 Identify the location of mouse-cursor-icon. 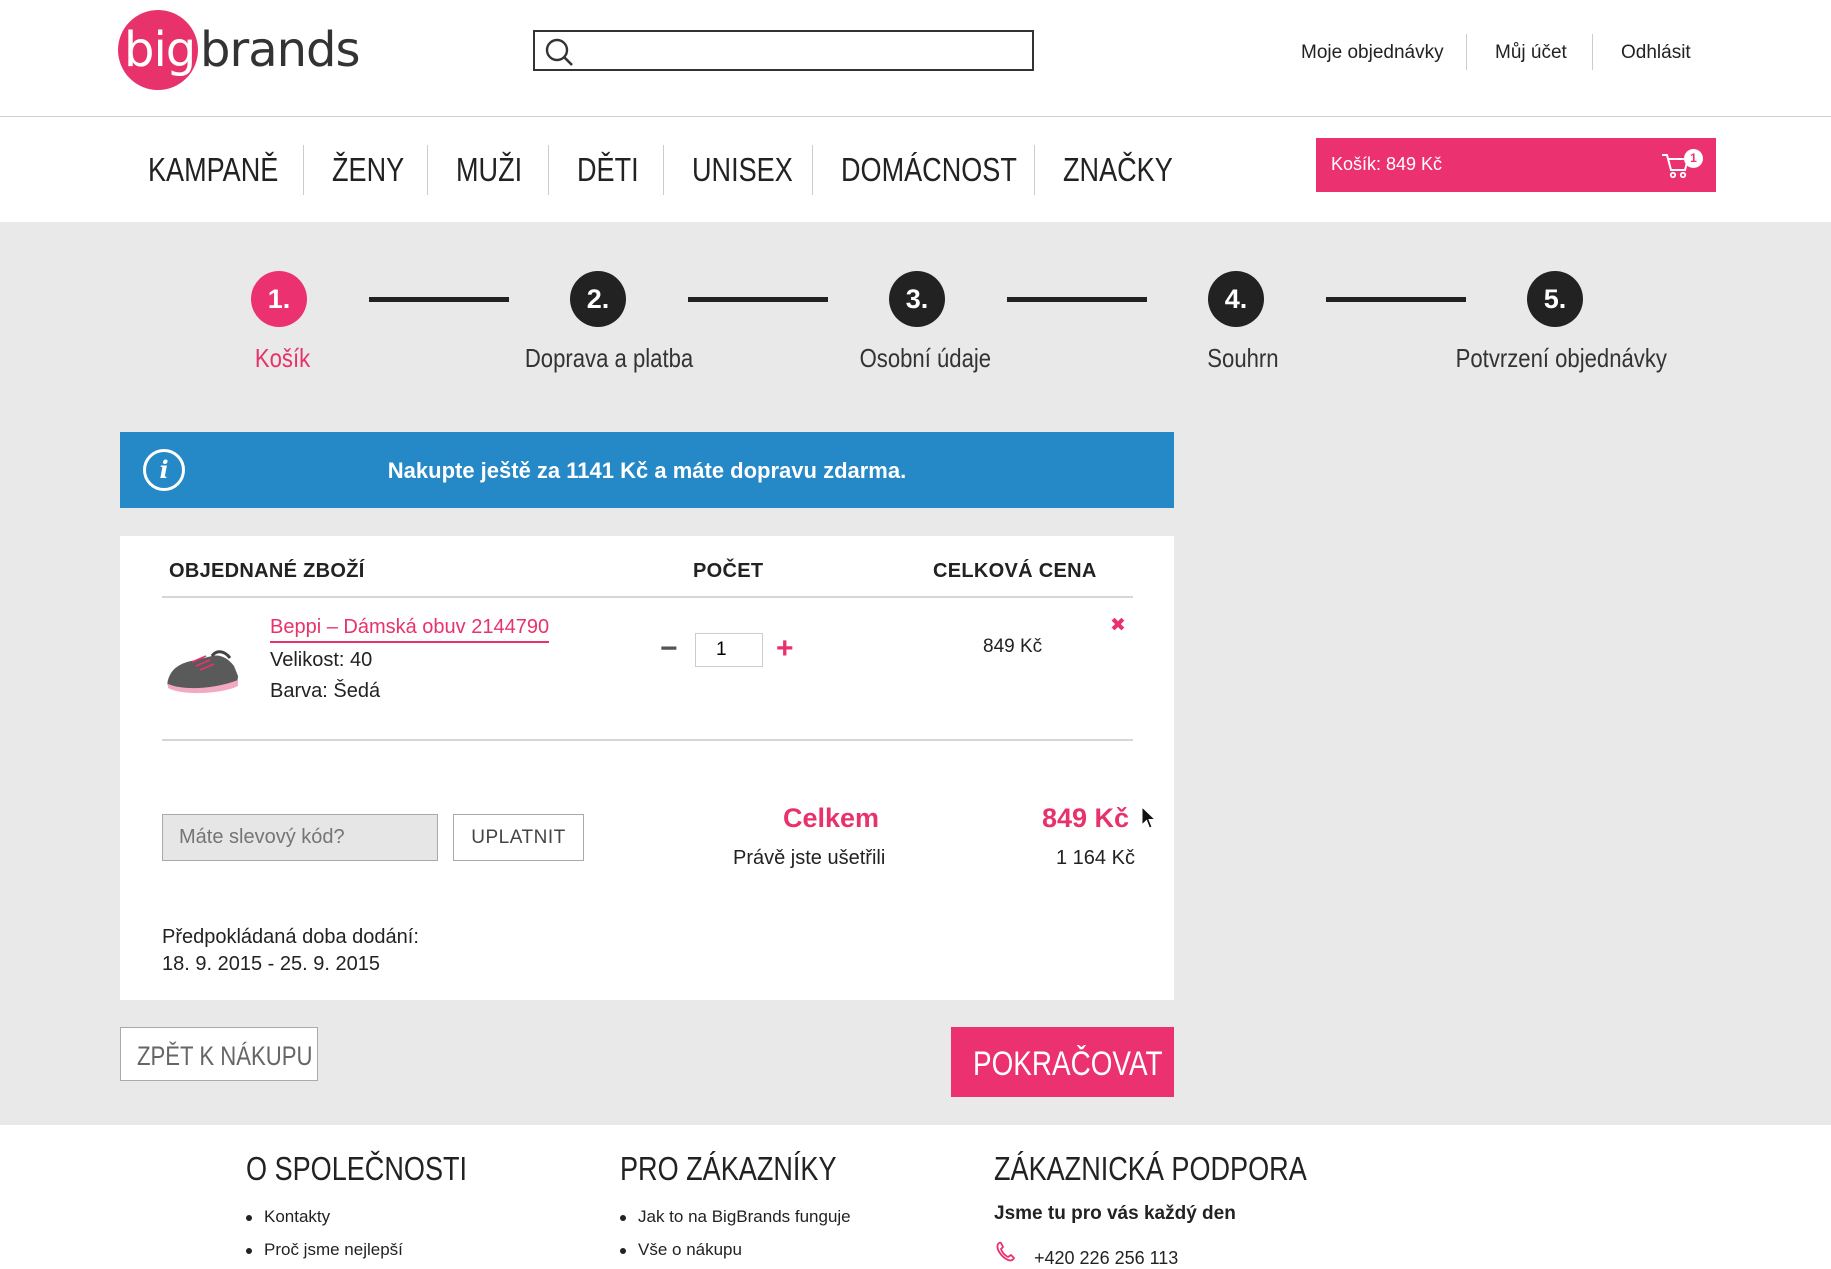
(1149, 817).